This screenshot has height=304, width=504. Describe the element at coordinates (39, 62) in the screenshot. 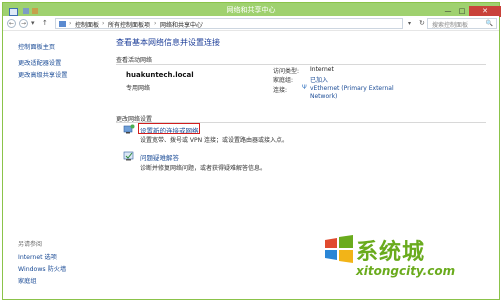

I see `sidebar-link-change-adapter: 更改适配器设置` at that location.